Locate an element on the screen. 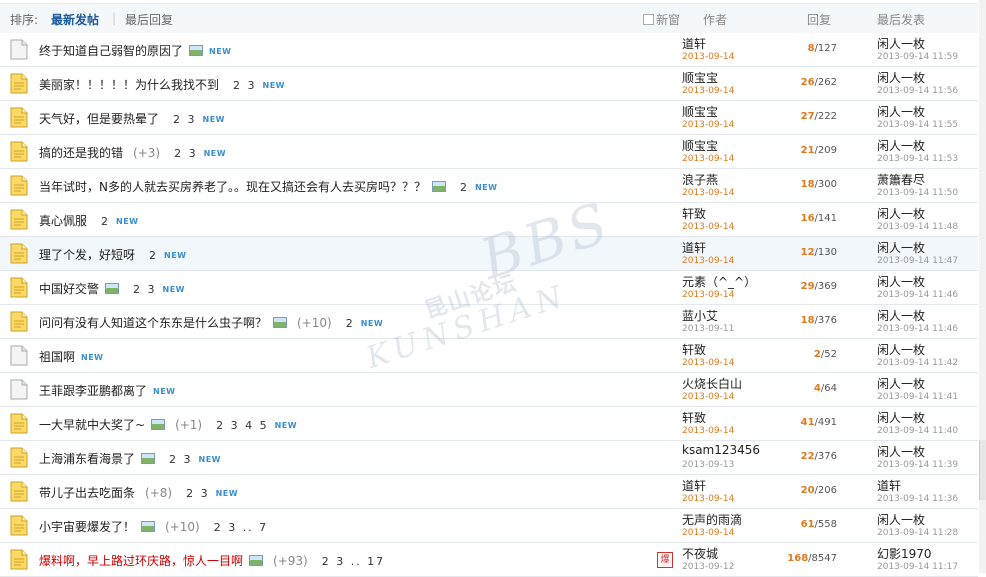 This screenshot has height=577, width=986. thread-title-link: 爆料啊，早上路过环庆路，惊人一目啊 is located at coordinates (141, 561).